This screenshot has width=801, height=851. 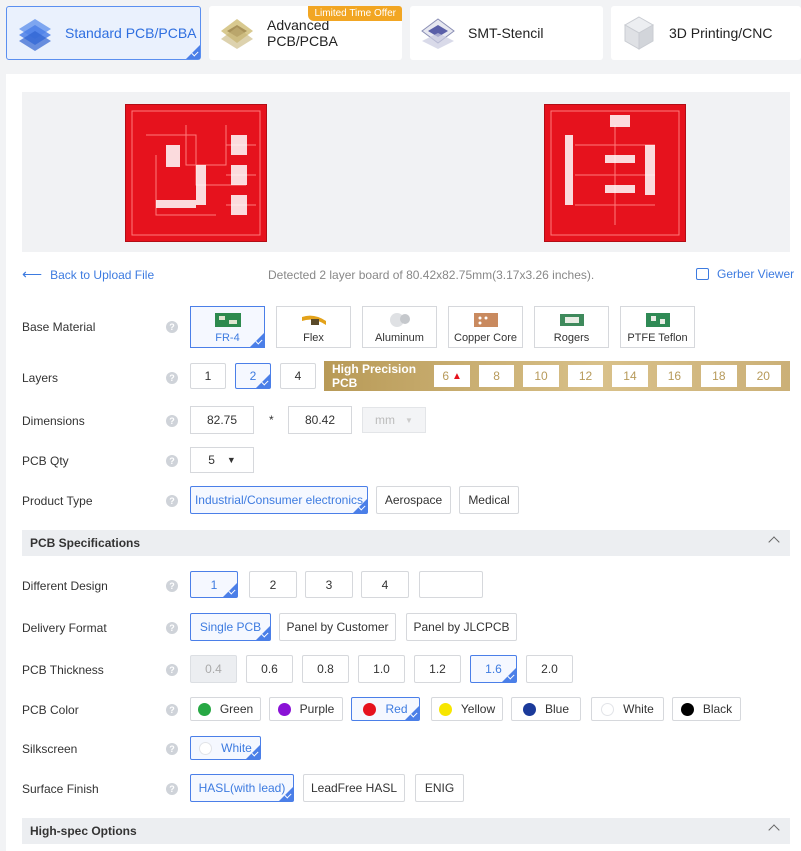 What do you see at coordinates (320, 420) in the screenshot?
I see `dimension-height-input: 80.42` at bounding box center [320, 420].